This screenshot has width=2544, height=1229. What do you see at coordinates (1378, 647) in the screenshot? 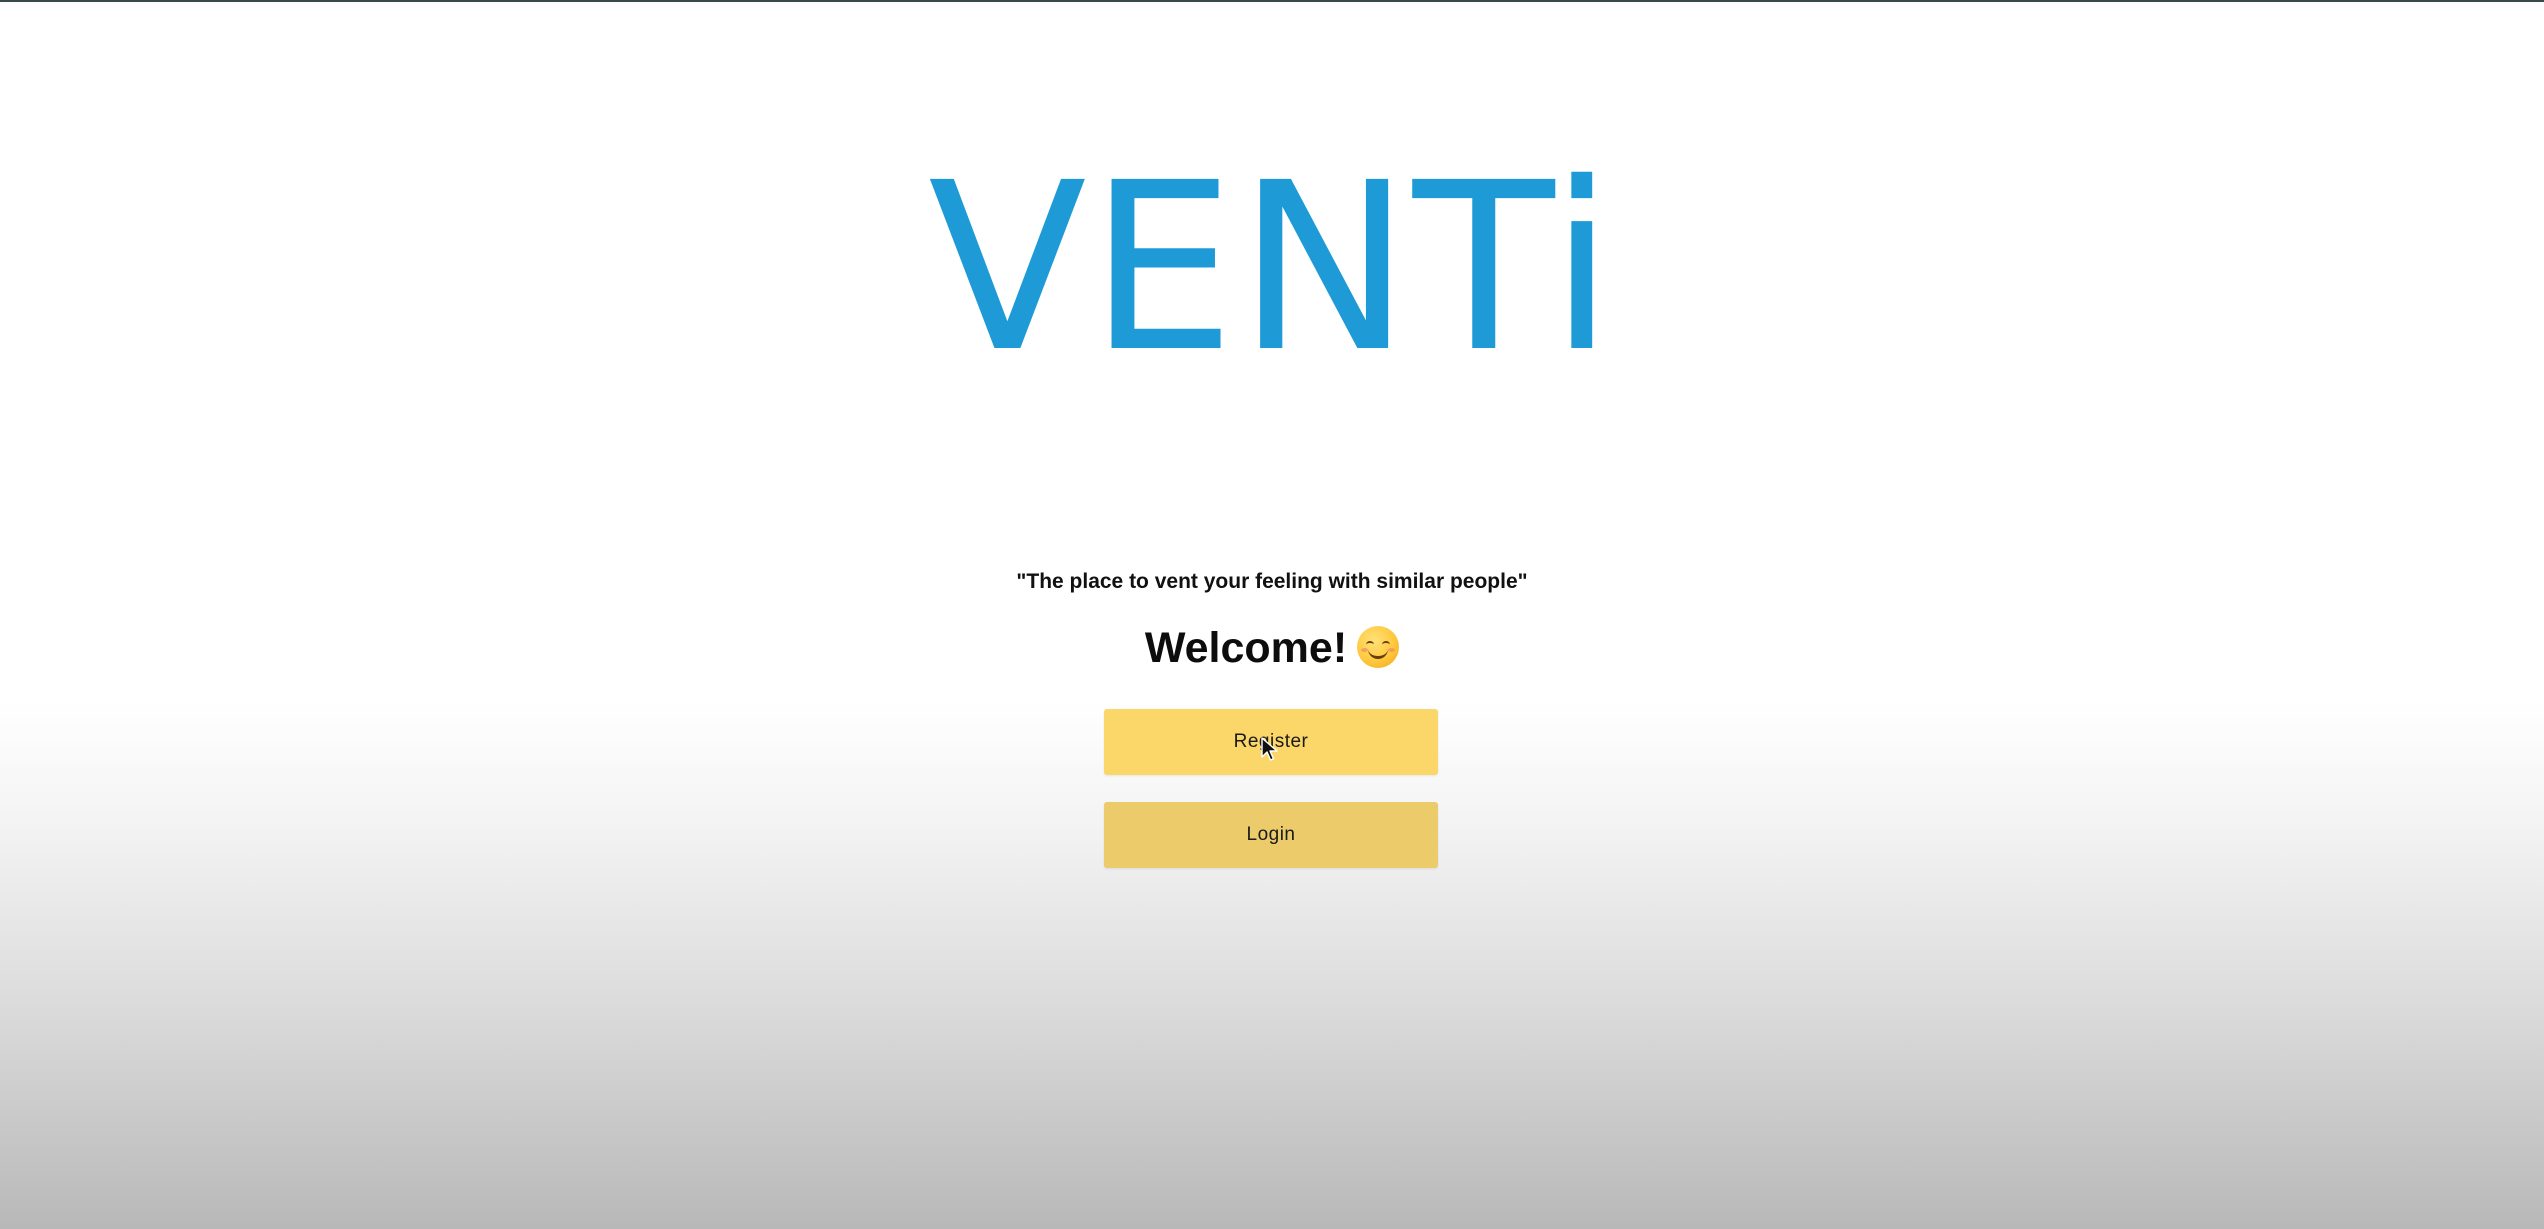
I see `smiling-face-icon` at bounding box center [1378, 647].